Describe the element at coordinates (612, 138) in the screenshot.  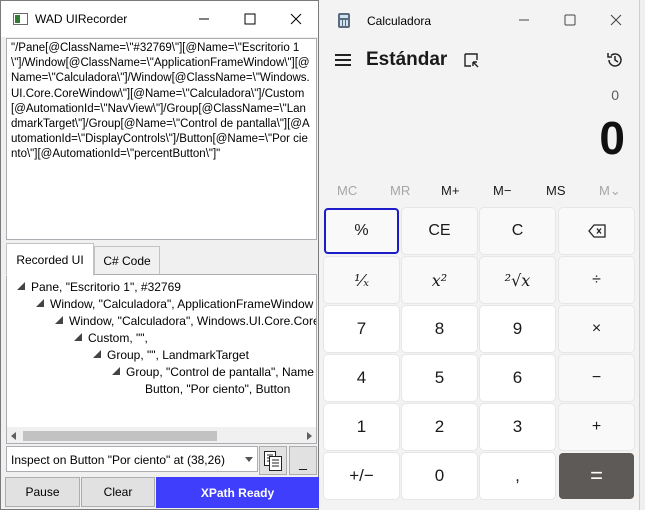
I see `result-display: 0` at that location.